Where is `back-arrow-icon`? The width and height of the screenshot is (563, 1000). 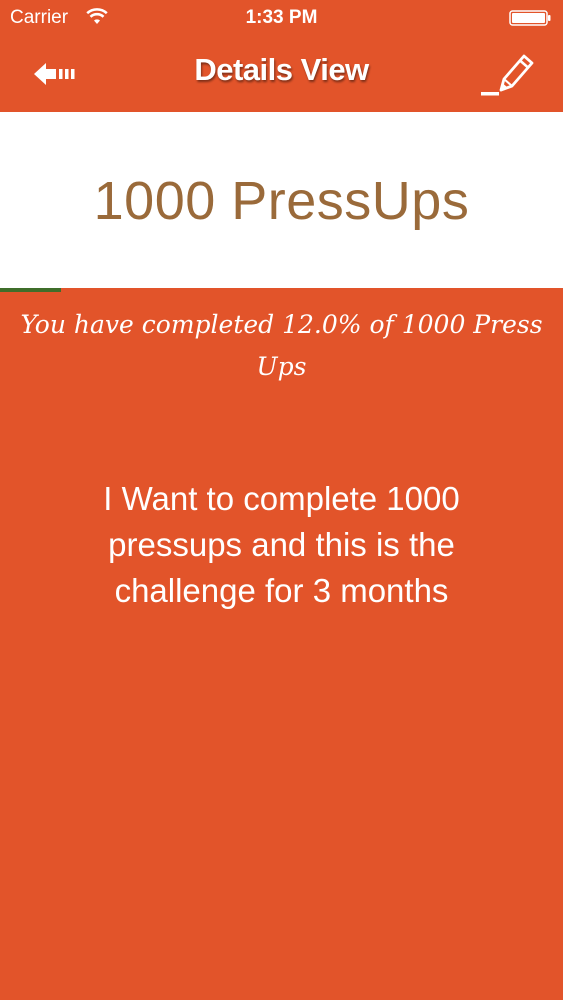
back-arrow-icon is located at coordinates (54, 74).